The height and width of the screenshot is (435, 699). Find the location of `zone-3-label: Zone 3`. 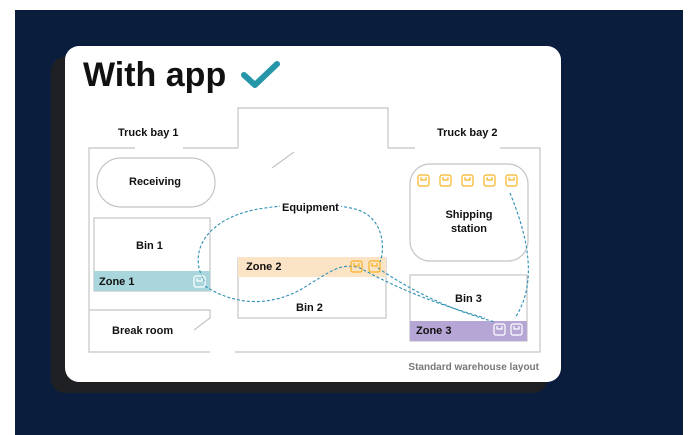

zone-3-label: Zone 3 is located at coordinates (434, 331).